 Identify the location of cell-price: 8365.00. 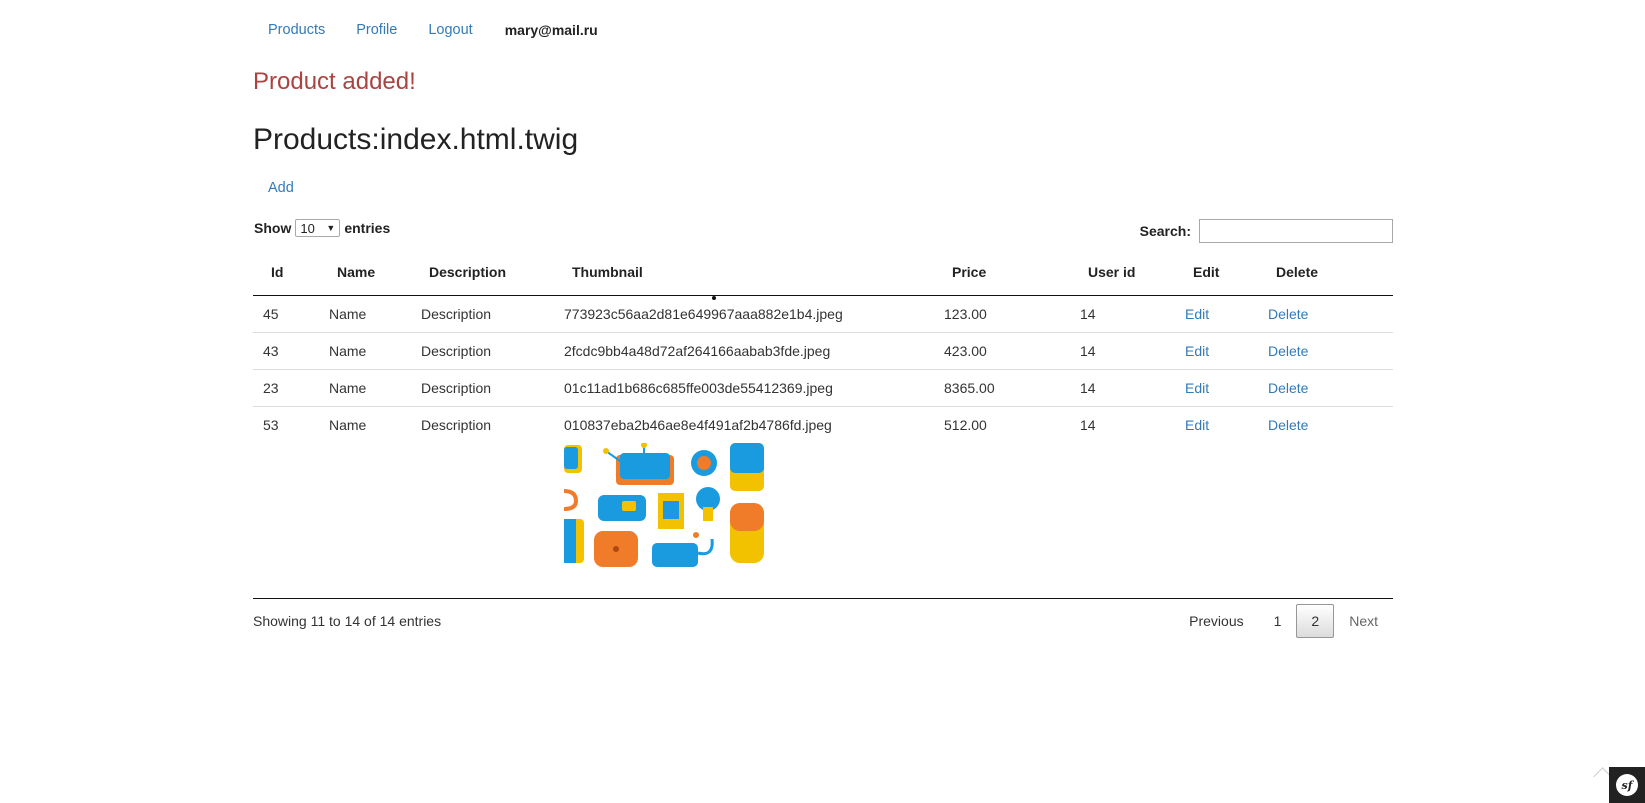
(1002, 388).